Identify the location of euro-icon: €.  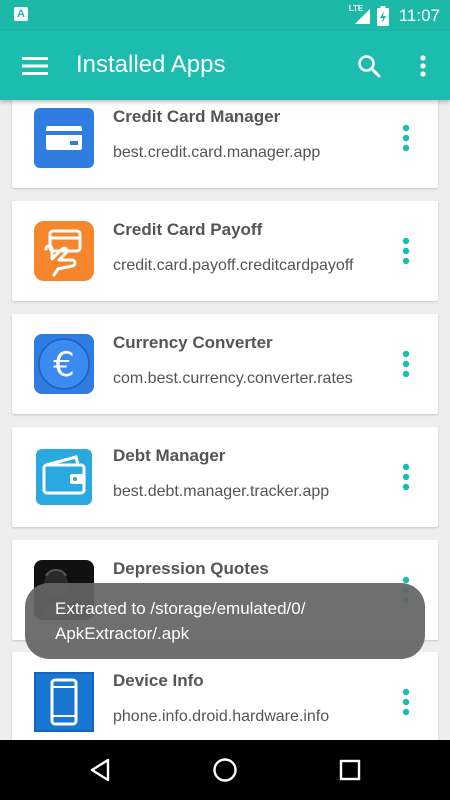
(64, 364).